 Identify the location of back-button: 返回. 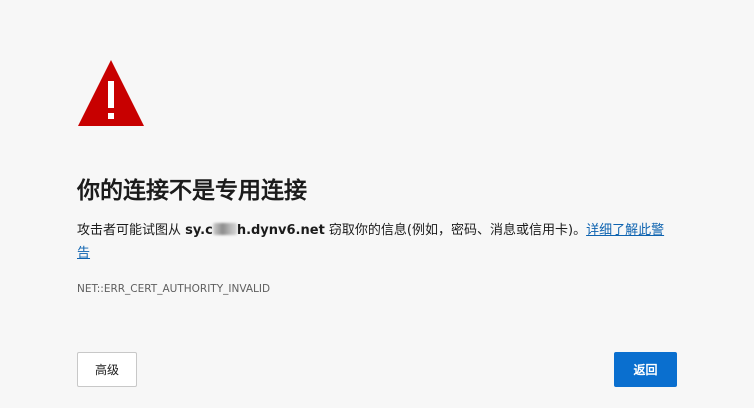
(645, 369).